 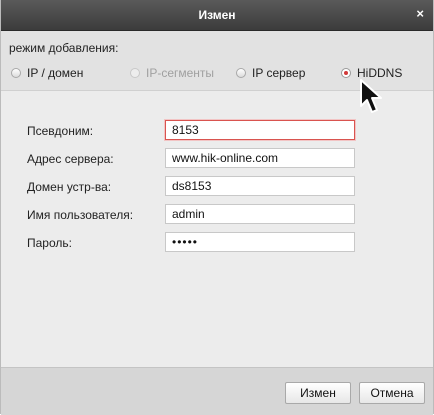 What do you see at coordinates (318, 393) in the screenshot?
I see `ok-button: Измен` at bounding box center [318, 393].